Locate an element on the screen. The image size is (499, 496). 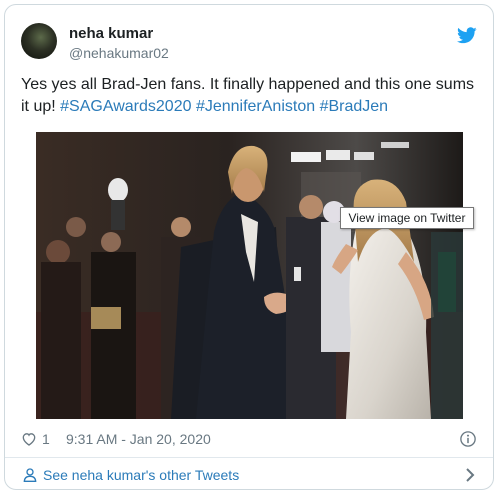
avatar-image is located at coordinates (39, 41).